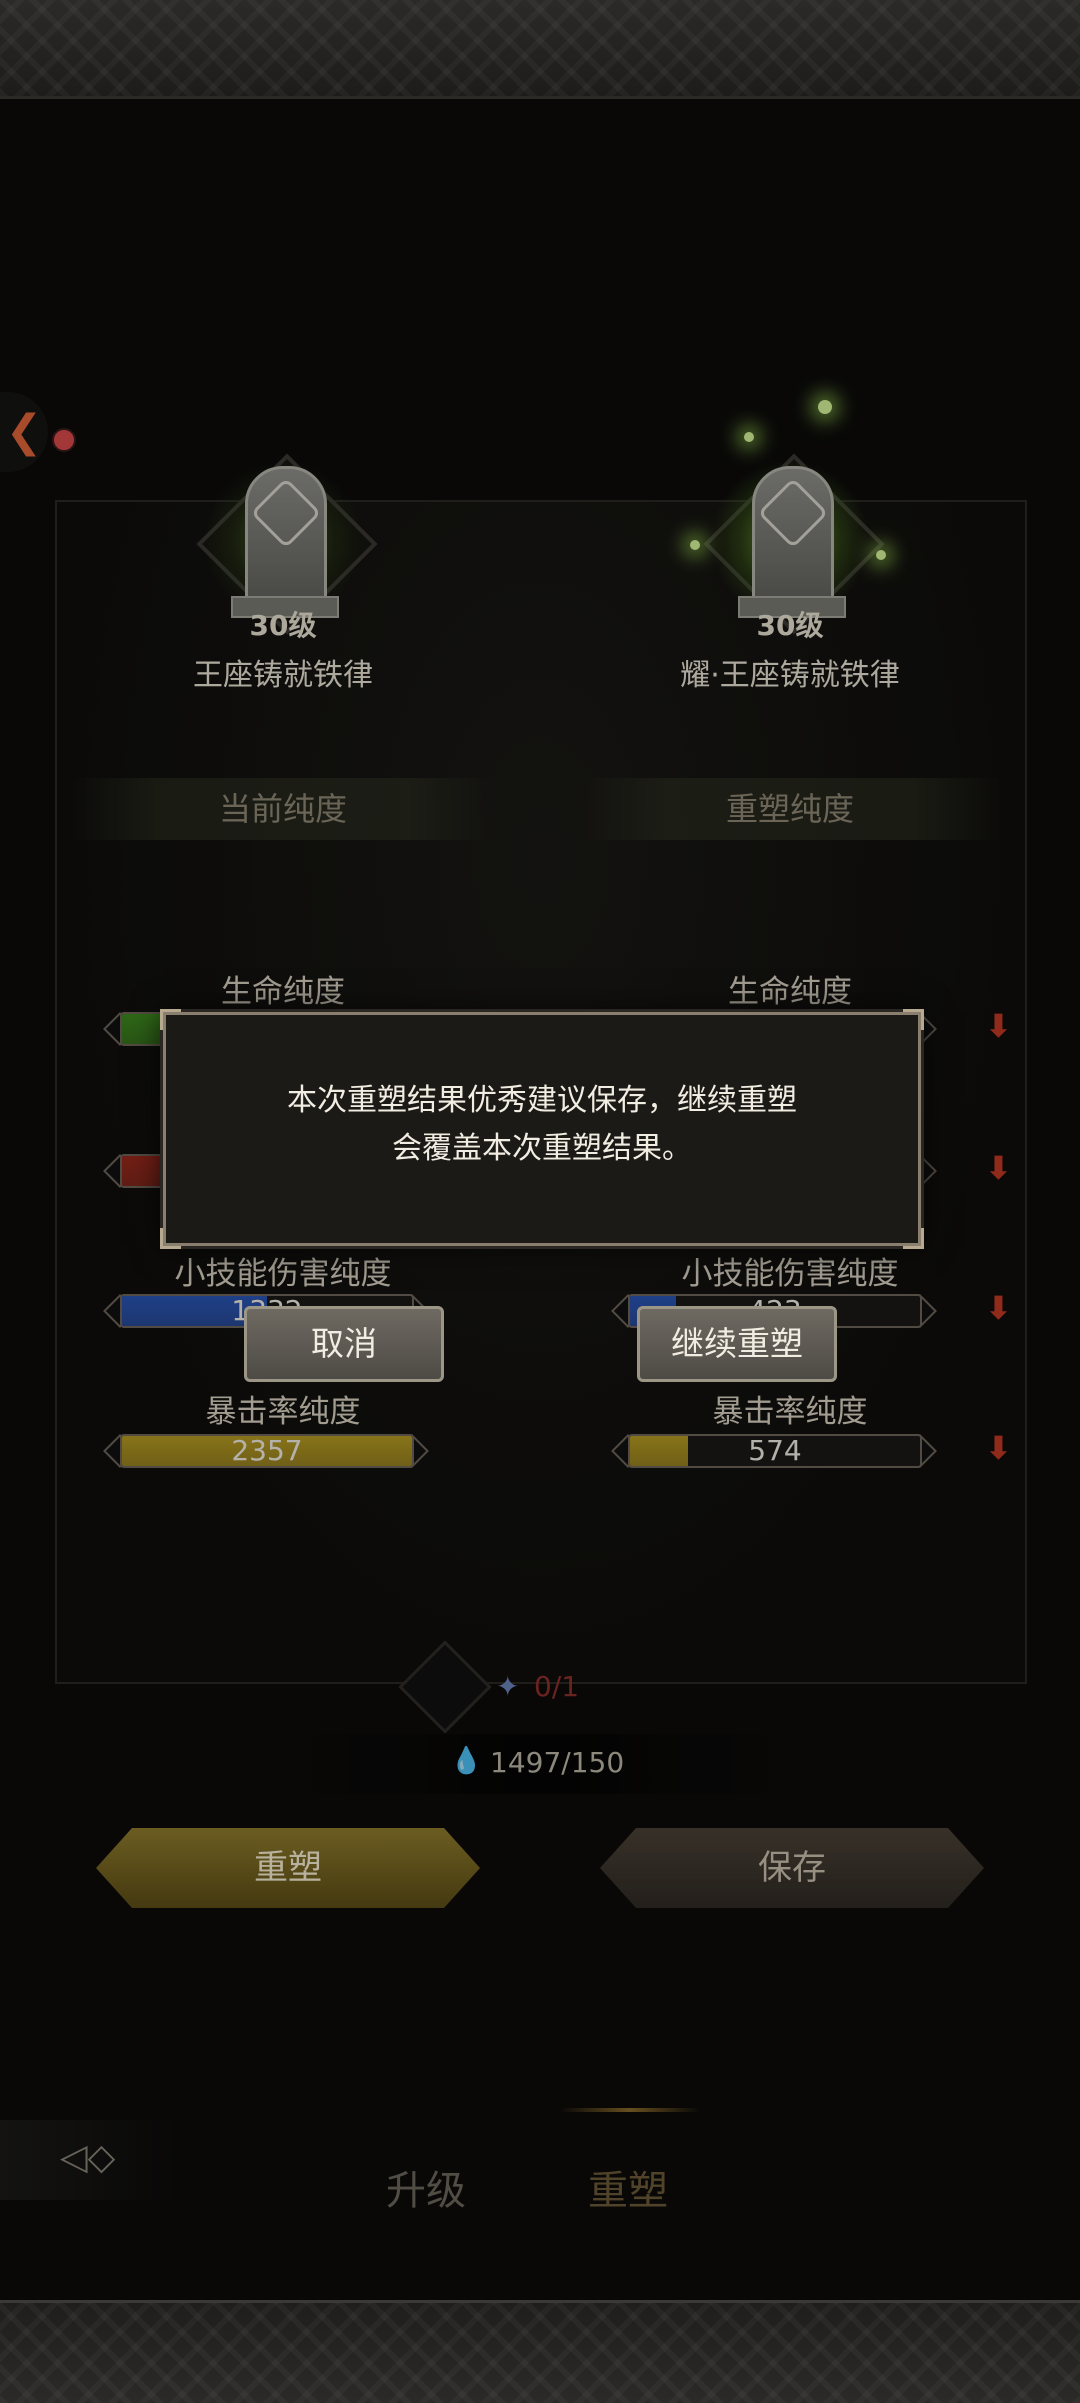  I want to click on current-purity-header: 当前纯度, so click(283, 809).